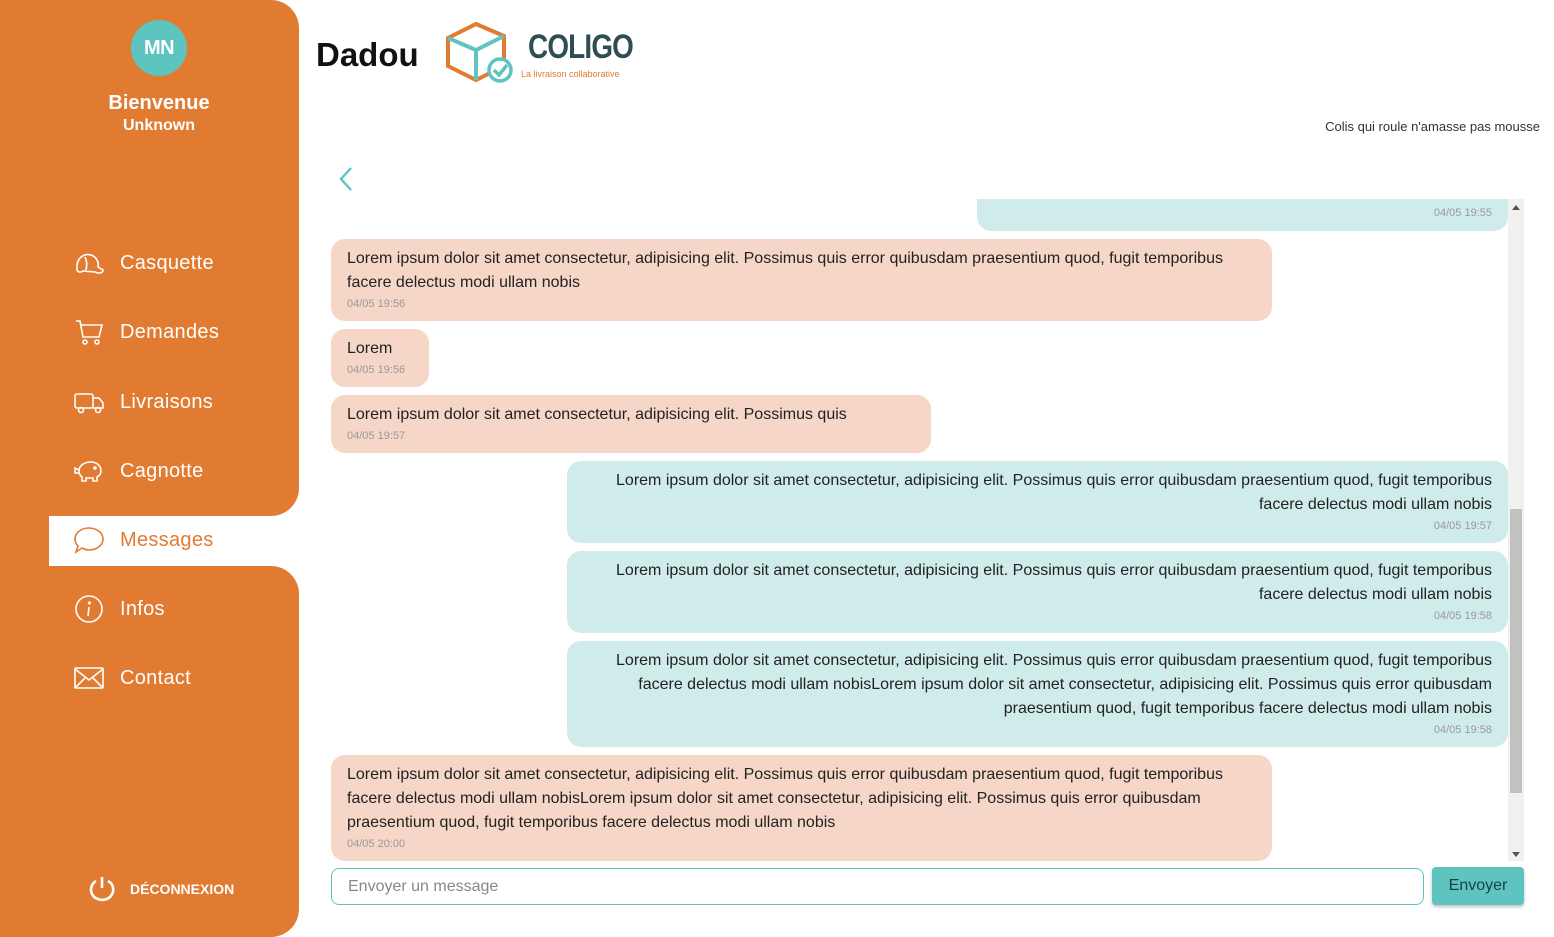 This screenshot has height=937, width=1554. Describe the element at coordinates (1516, 651) in the screenshot. I see `scrollbar-thumb` at that location.